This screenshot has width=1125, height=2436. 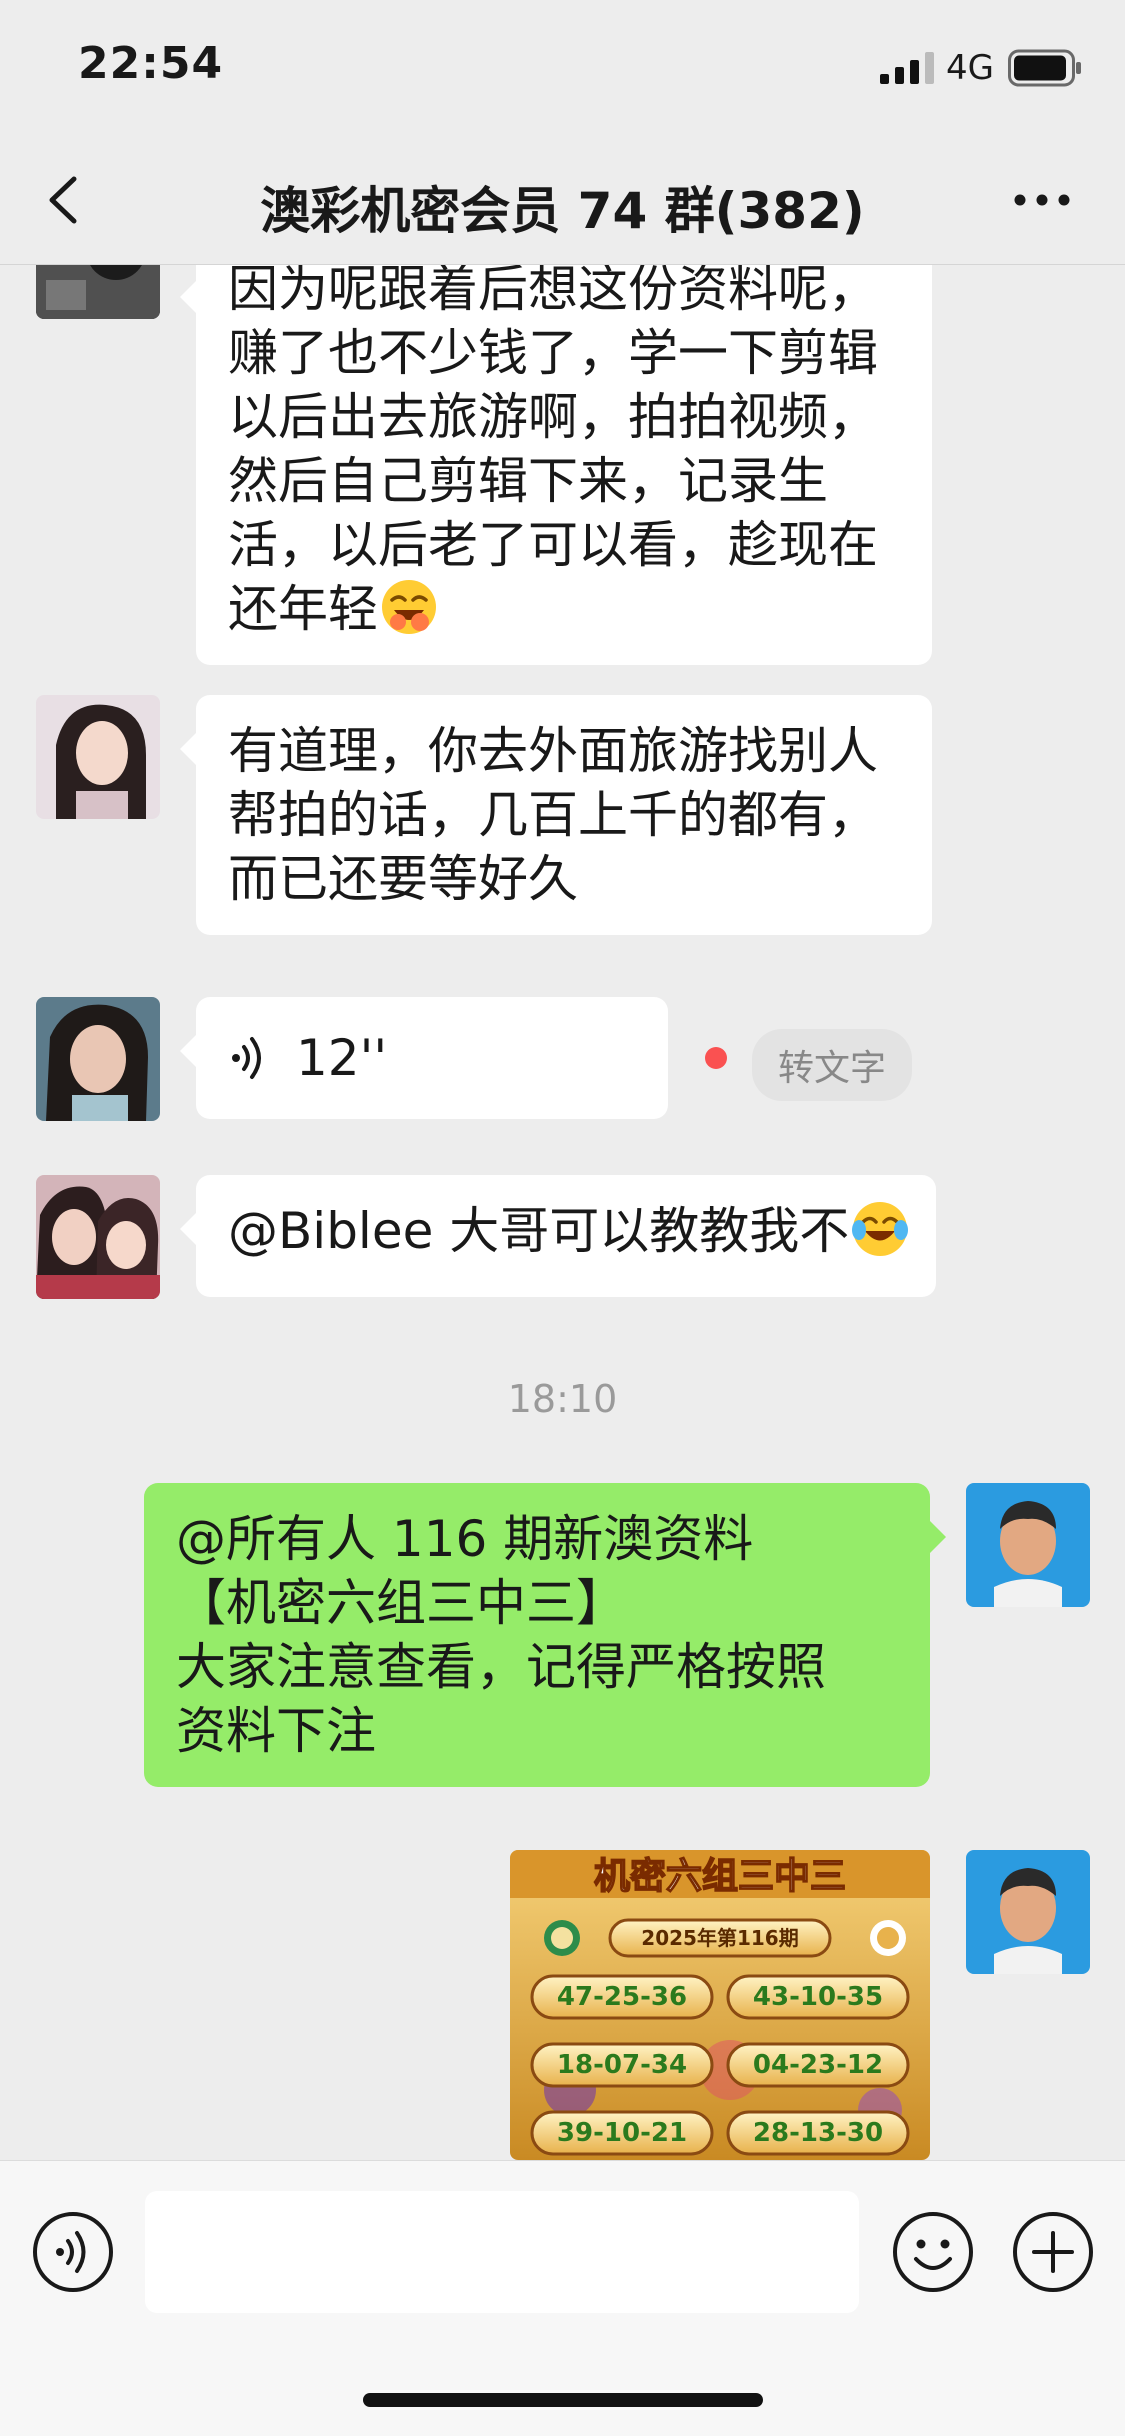 I want to click on convert-to-text-button: 转文字, so click(x=832, y=1065).